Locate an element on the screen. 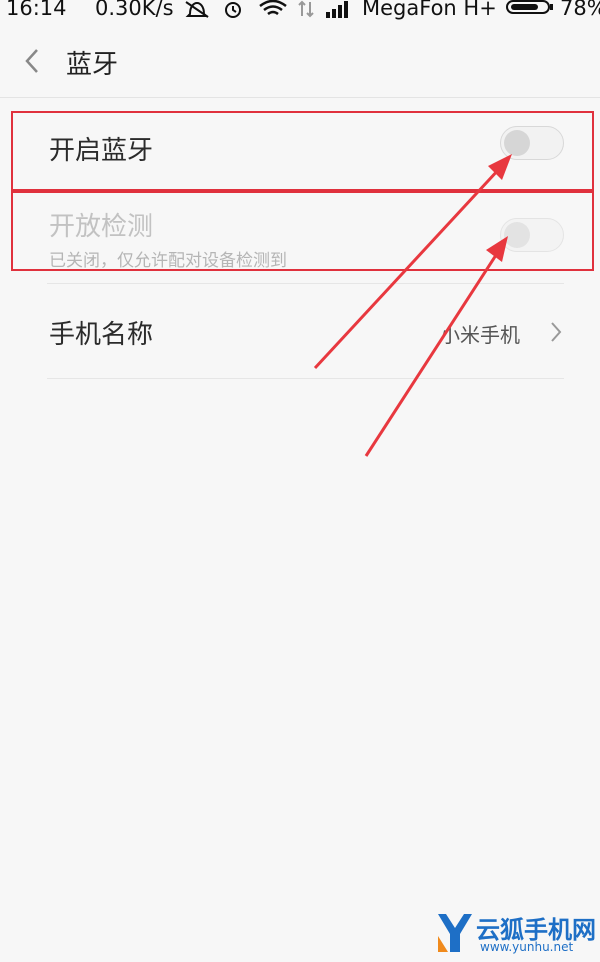  visibility-toggle-row: 开放检测 已关闭，仅允许配对设备检测到 is located at coordinates (300, 231).